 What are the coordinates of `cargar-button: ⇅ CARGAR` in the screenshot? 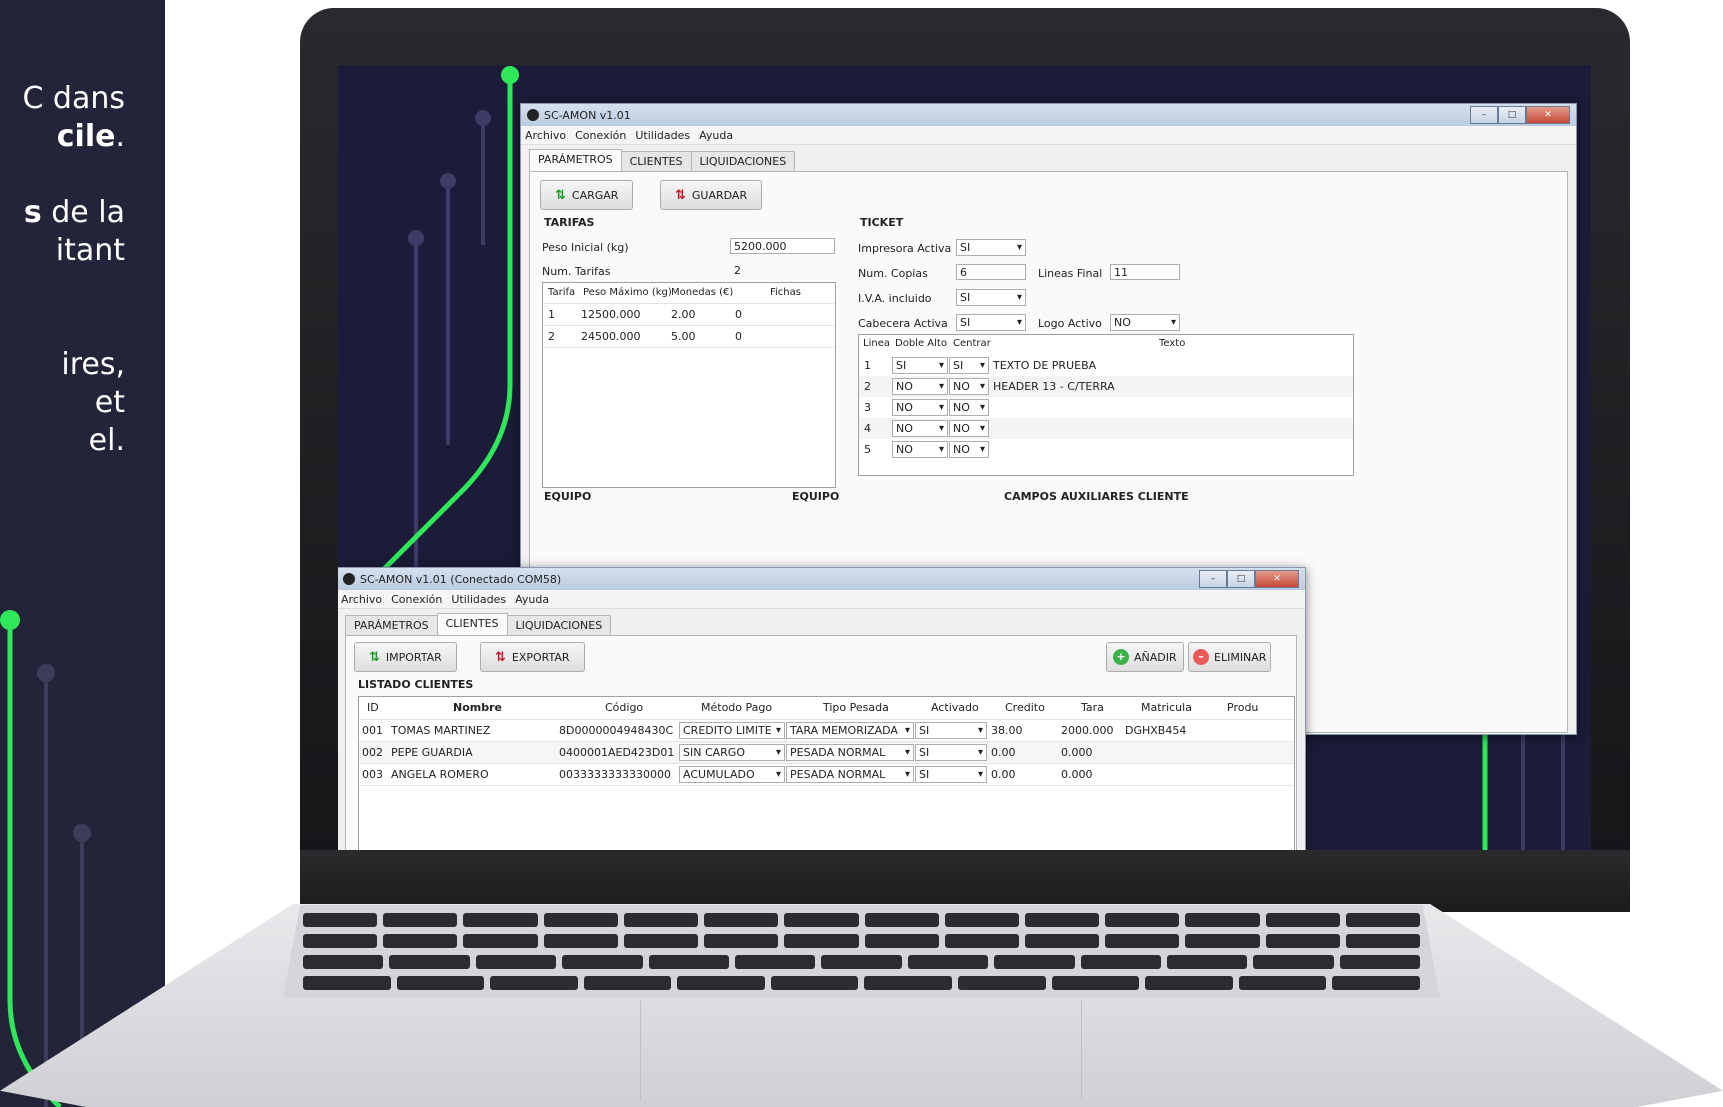 It's located at (587, 195).